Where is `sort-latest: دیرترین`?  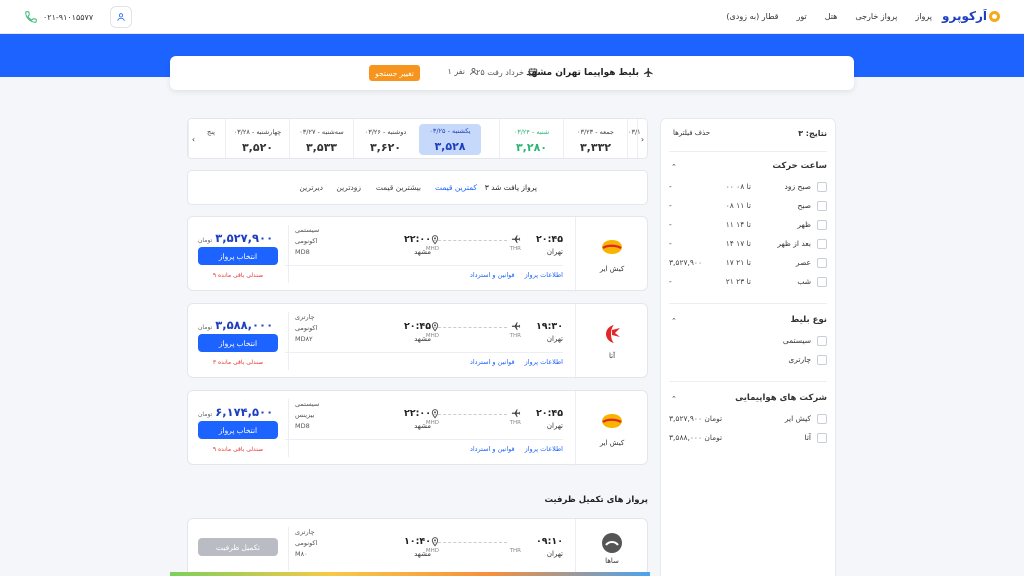
sort-latest: دیرترین is located at coordinates (311, 187).